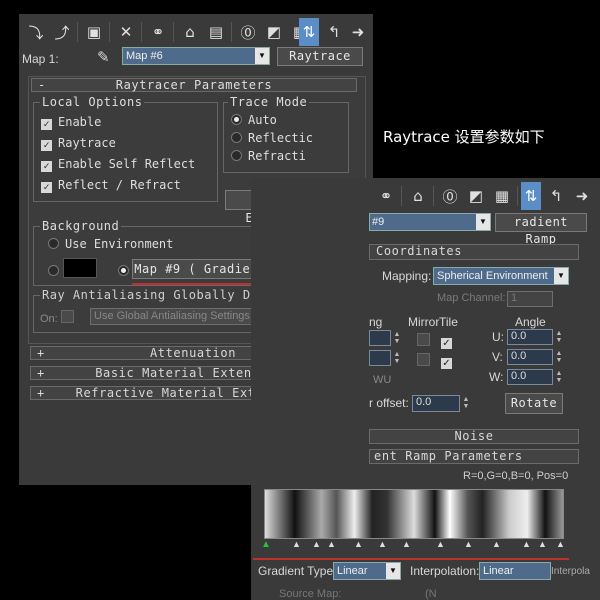 Image resolution: width=600 pixels, height=600 pixels. Describe the element at coordinates (501, 276) in the screenshot. I see `mapping-dropdown: Spherical Environment ▼` at that location.